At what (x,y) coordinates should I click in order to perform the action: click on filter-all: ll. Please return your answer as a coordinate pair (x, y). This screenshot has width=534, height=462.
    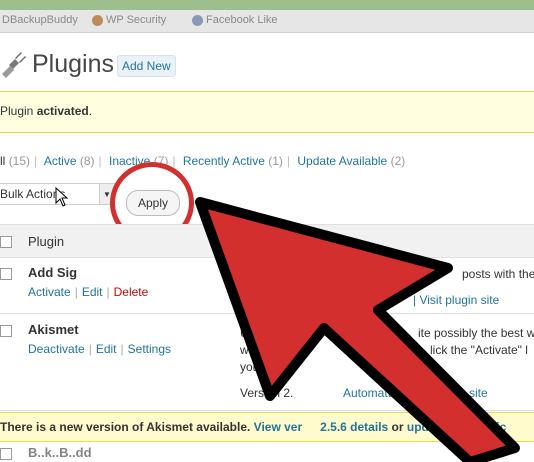
    Looking at the image, I should click on (2, 161).